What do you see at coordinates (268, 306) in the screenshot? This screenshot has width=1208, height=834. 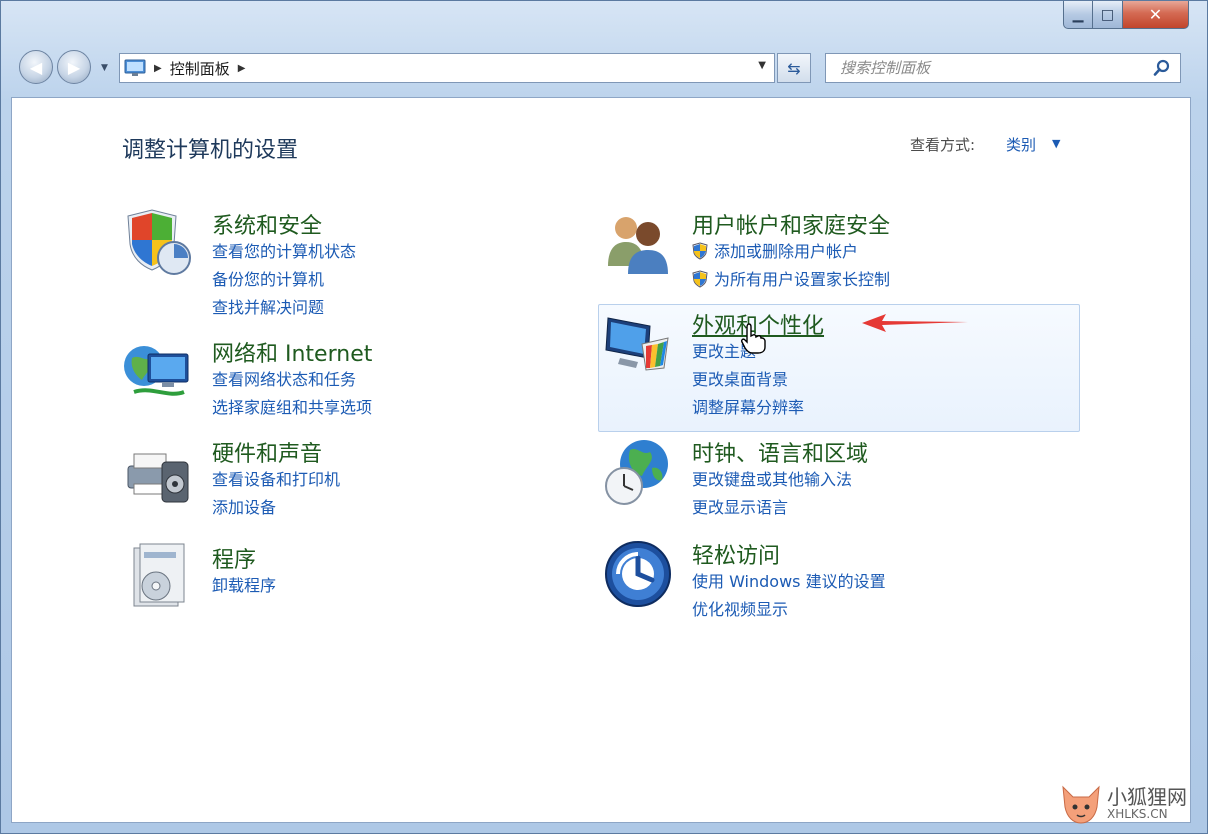 I see `link-troubleshoot: 查找并解决问题` at bounding box center [268, 306].